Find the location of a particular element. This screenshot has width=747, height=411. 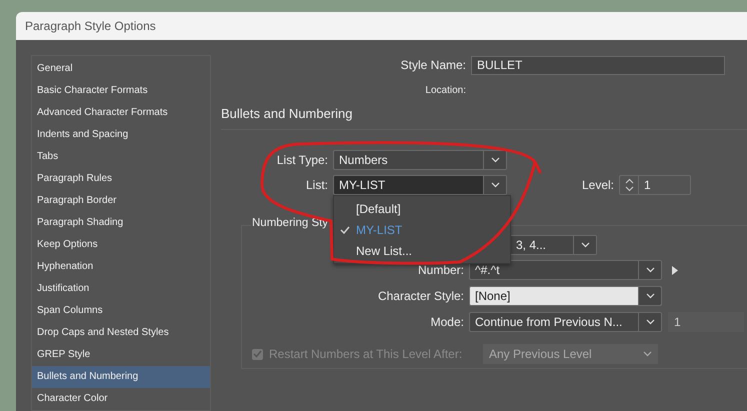

list-type-label: List Type: is located at coordinates (302, 160).